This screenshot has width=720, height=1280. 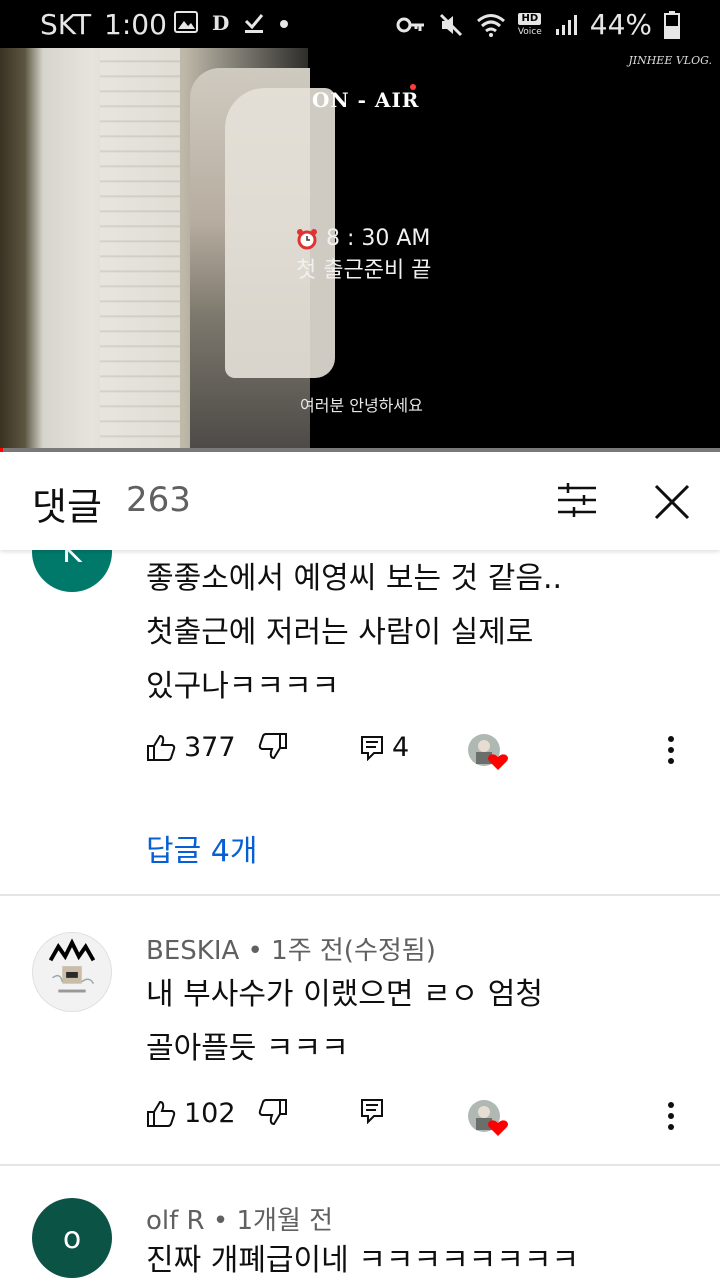 What do you see at coordinates (426, 752) in the screenshot?
I see `comment-actions: 377 4` at bounding box center [426, 752].